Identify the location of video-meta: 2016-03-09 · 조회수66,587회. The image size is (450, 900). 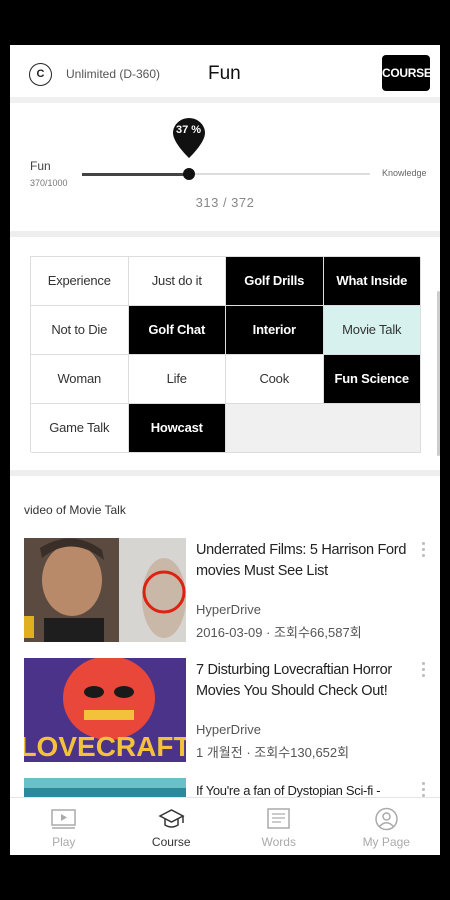
(279, 632).